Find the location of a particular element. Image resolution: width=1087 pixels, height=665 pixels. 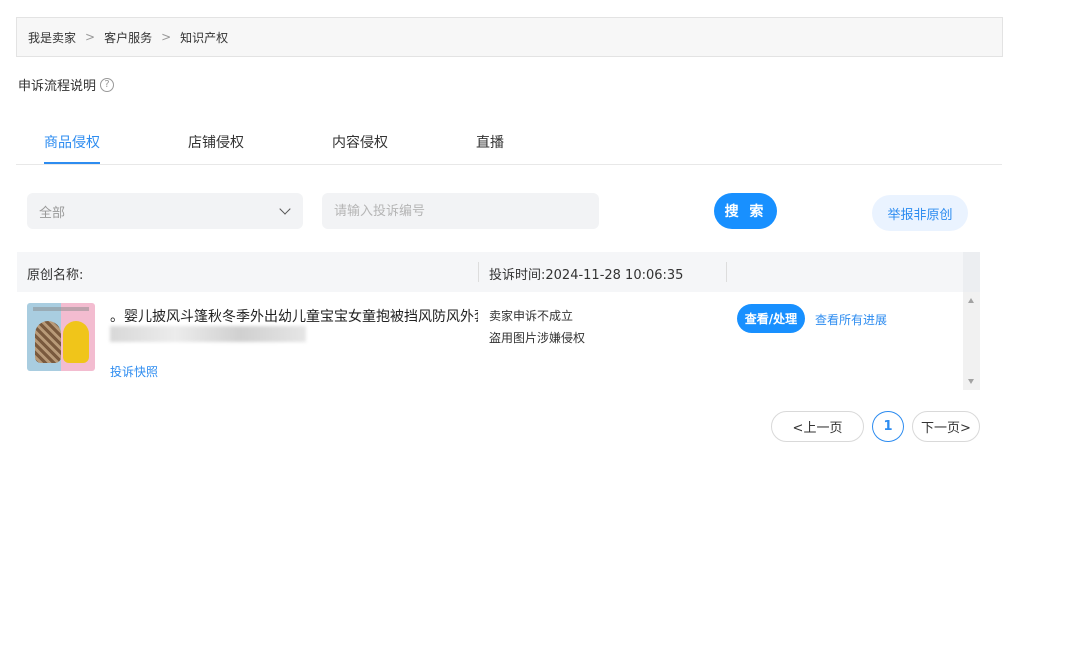

complaint-reason: 盗用图片涉嫌侵权 is located at coordinates (537, 338).